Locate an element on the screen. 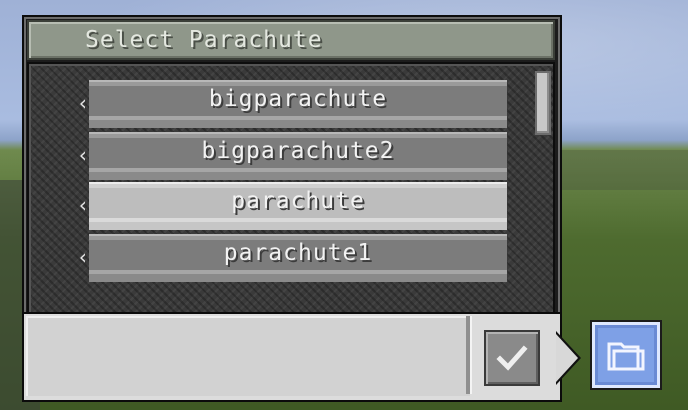  checkmark-icon is located at coordinates (512, 358).